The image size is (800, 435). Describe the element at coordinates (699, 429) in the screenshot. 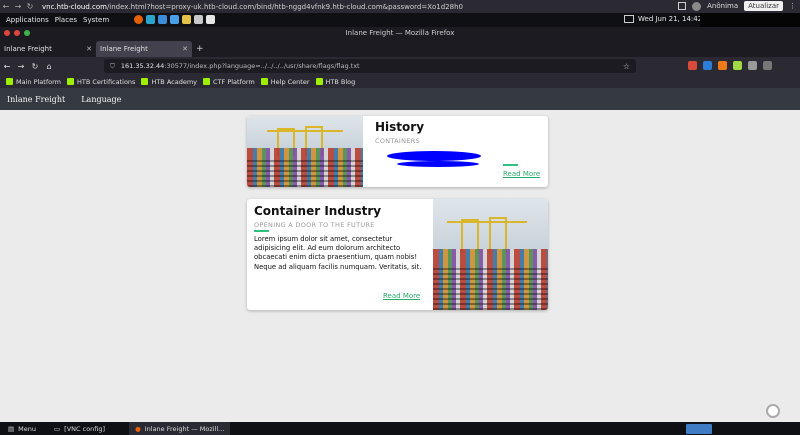

I see `workspace-switcher` at that location.